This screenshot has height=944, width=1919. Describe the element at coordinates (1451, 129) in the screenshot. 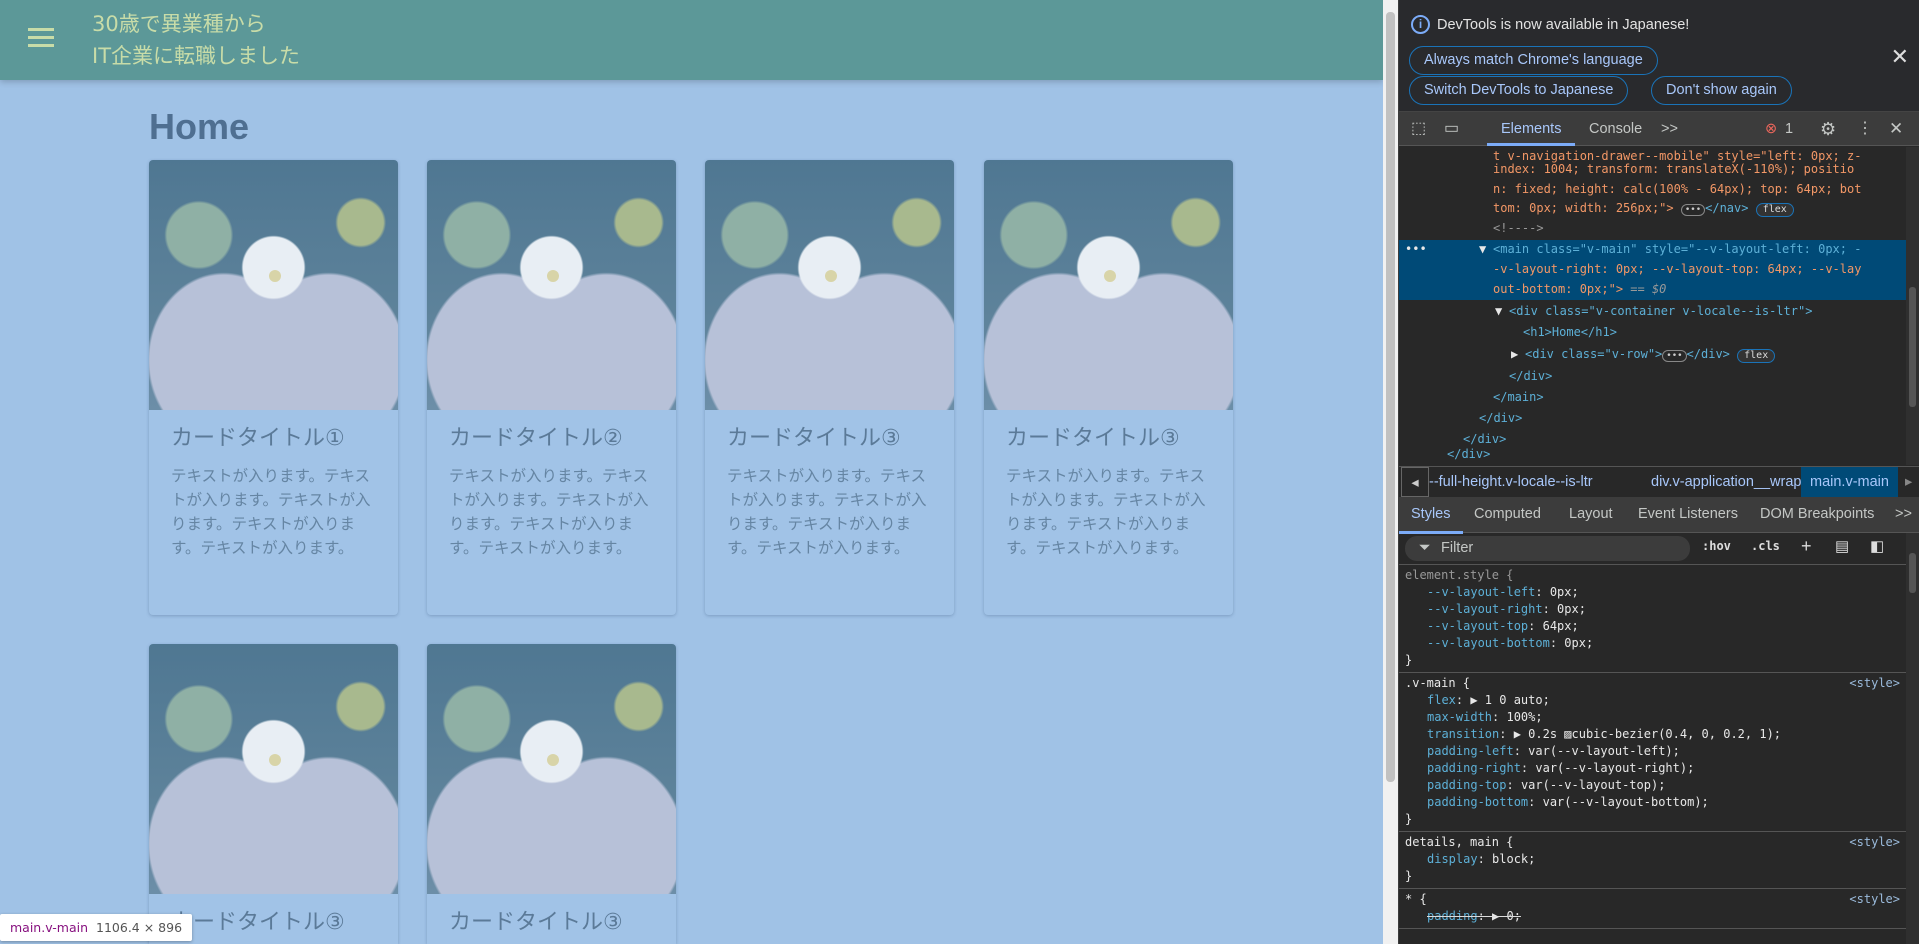

I see `device-toolbar-icon: ▭` at that location.